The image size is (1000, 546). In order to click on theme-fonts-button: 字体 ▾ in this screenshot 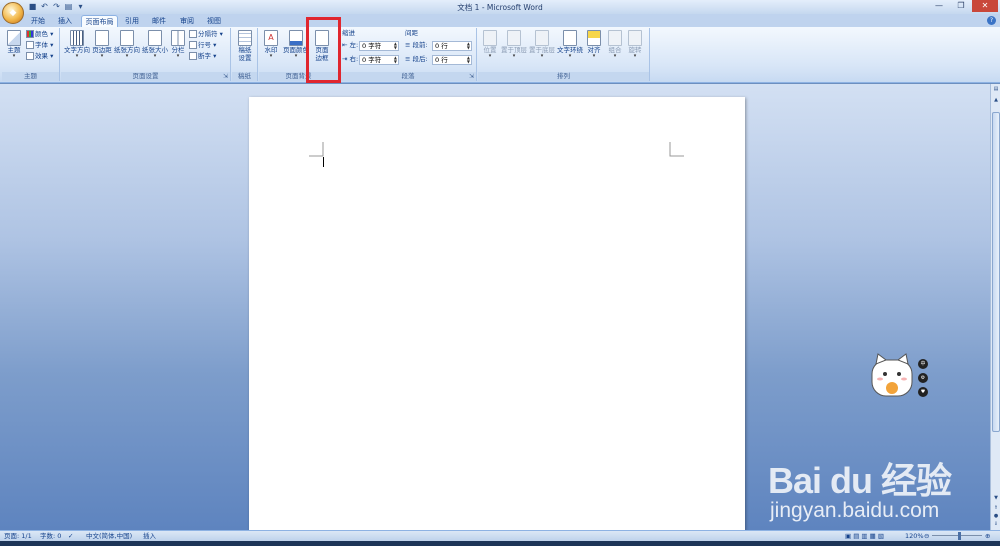, I will do `click(39, 45)`.